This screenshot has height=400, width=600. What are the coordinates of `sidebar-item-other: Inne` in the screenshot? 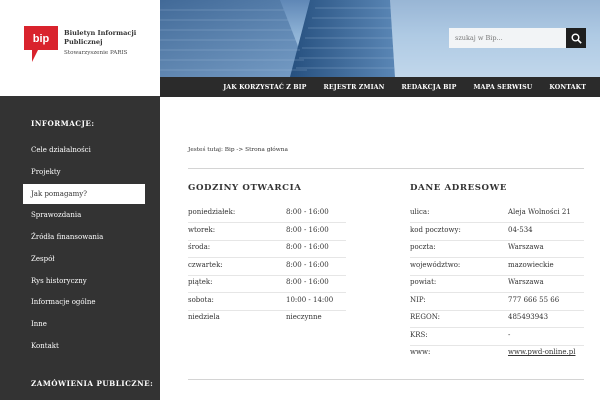 It's located at (84, 324).